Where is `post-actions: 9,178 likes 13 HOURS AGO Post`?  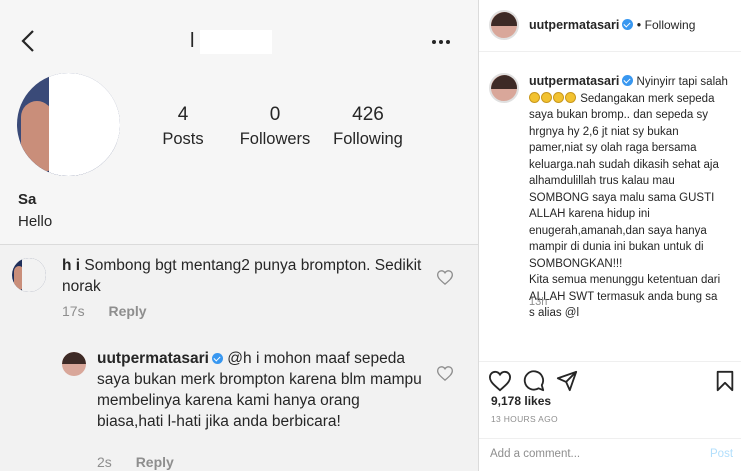 post-actions: 9,178 likes 13 HOURS AGO Post is located at coordinates (610, 416).